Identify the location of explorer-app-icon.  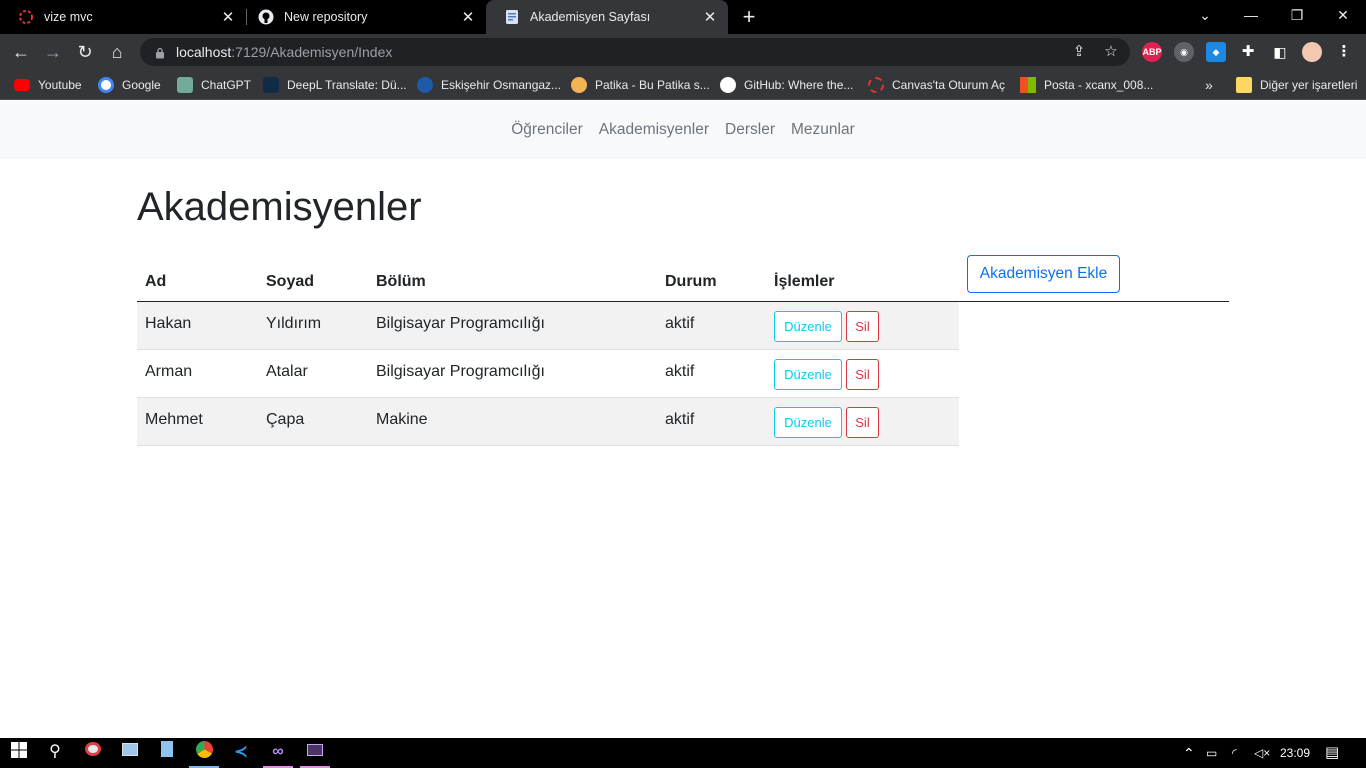
(130, 752).